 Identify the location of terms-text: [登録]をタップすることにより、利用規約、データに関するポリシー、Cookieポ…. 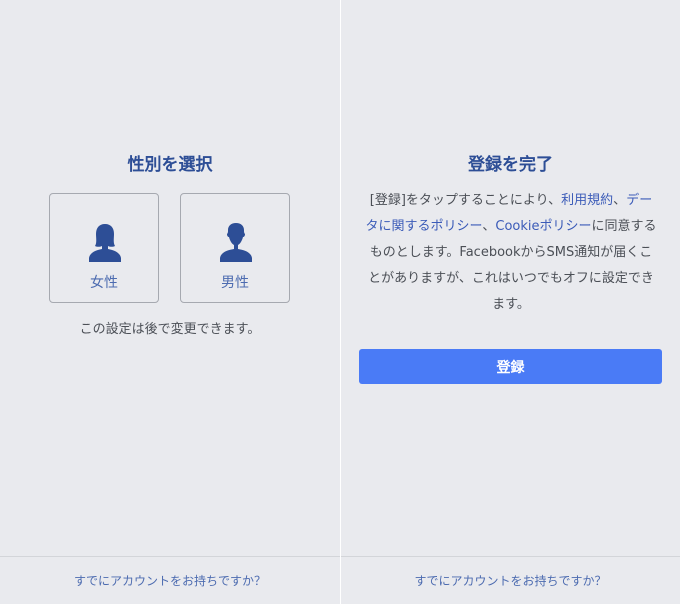
(511, 253).